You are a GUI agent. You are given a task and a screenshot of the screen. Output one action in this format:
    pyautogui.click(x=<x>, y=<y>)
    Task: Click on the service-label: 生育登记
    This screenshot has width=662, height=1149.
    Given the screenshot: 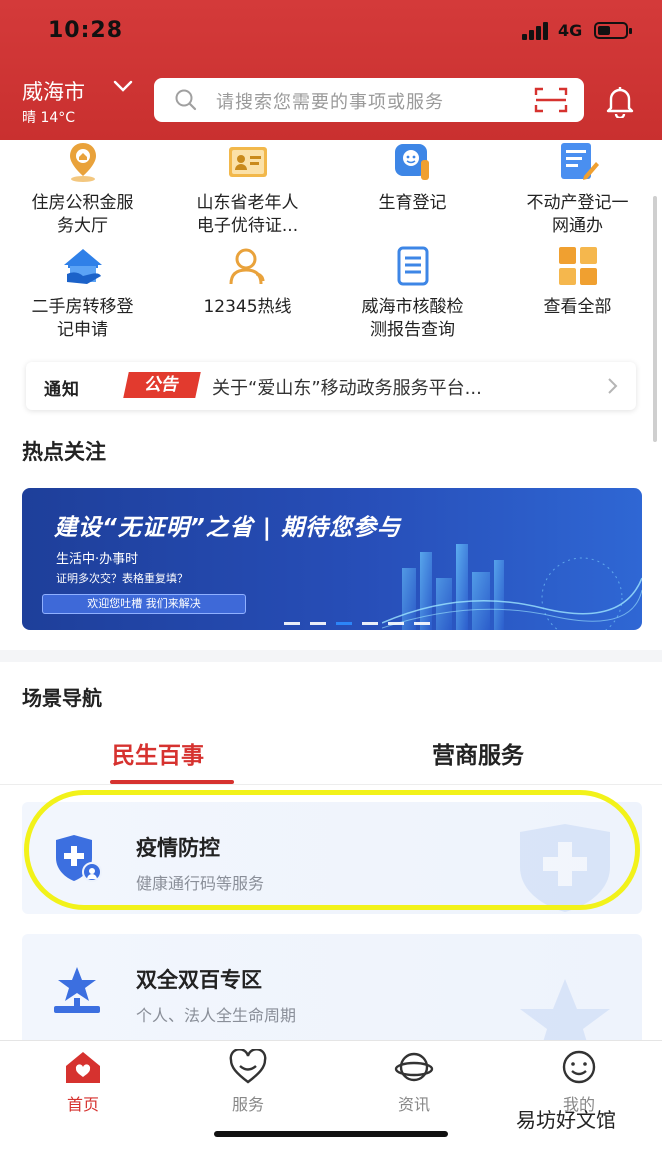 What is the action you would take?
    pyautogui.click(x=412, y=203)
    